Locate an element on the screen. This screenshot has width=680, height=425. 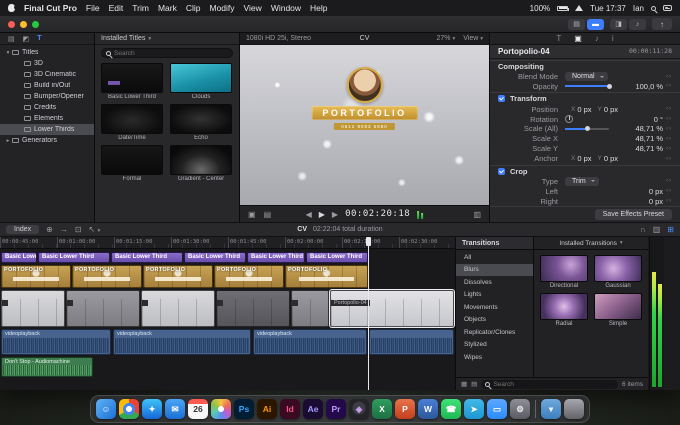
transitions-browser-icon: ⊞ is located at coordinates (670, 229).